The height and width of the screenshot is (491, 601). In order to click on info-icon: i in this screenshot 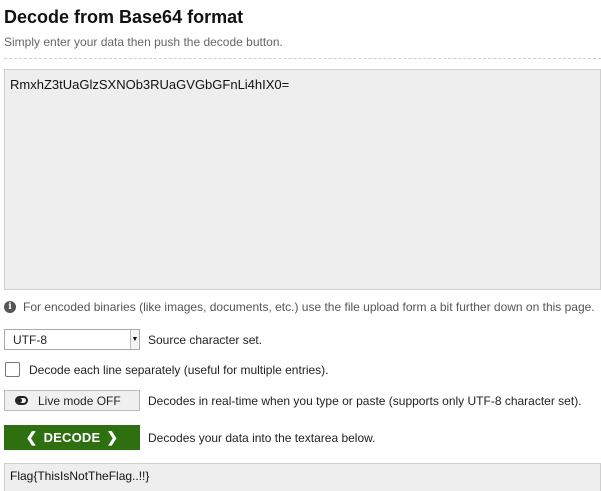, I will do `click(10, 307)`.